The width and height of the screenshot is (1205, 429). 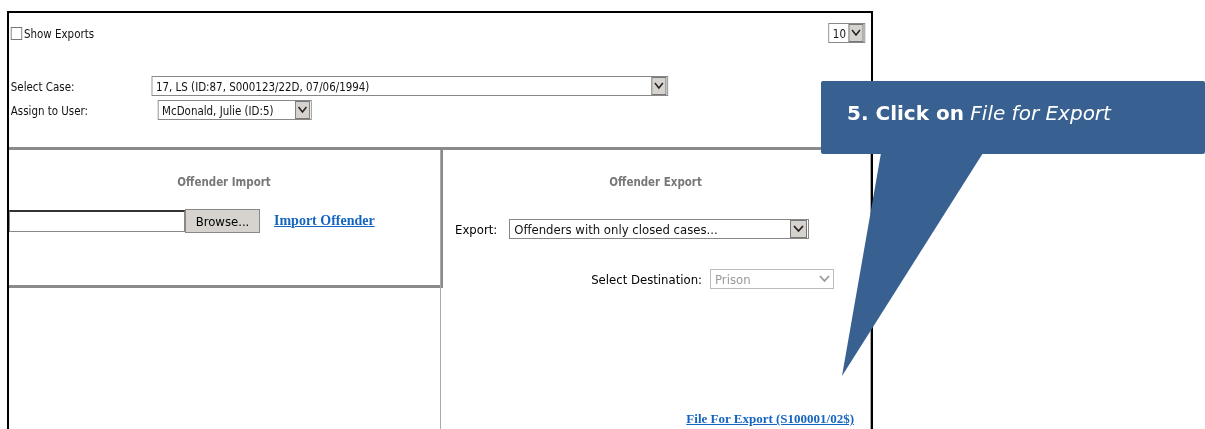 What do you see at coordinates (410, 86) in the screenshot?
I see `case-select: 17, LS (ID:87, S000123/22D, 07/06/1994)` at bounding box center [410, 86].